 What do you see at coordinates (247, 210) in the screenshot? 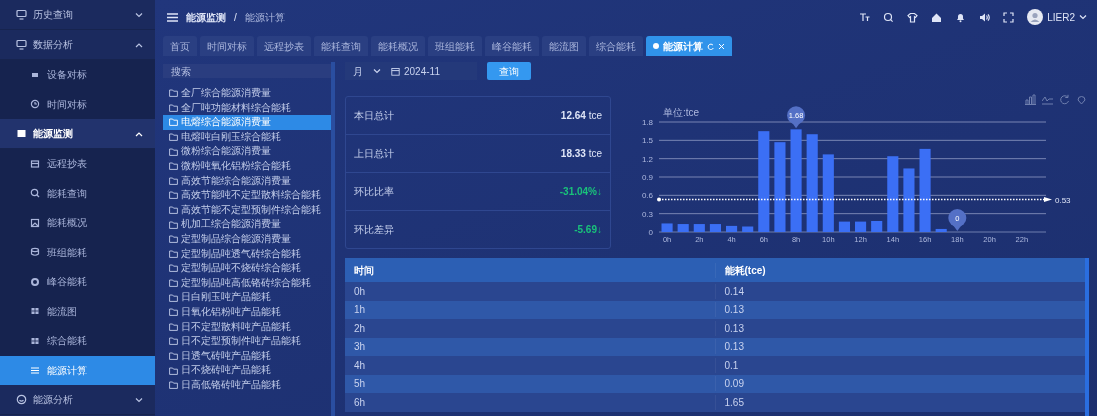
I see `tree-item: 高效节能不定型预制件综合能耗` at bounding box center [247, 210].